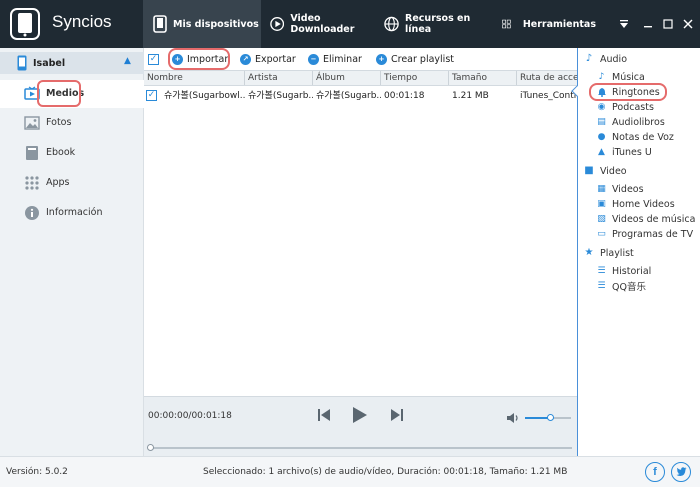  I want to click on volume-slider, so click(548, 417).